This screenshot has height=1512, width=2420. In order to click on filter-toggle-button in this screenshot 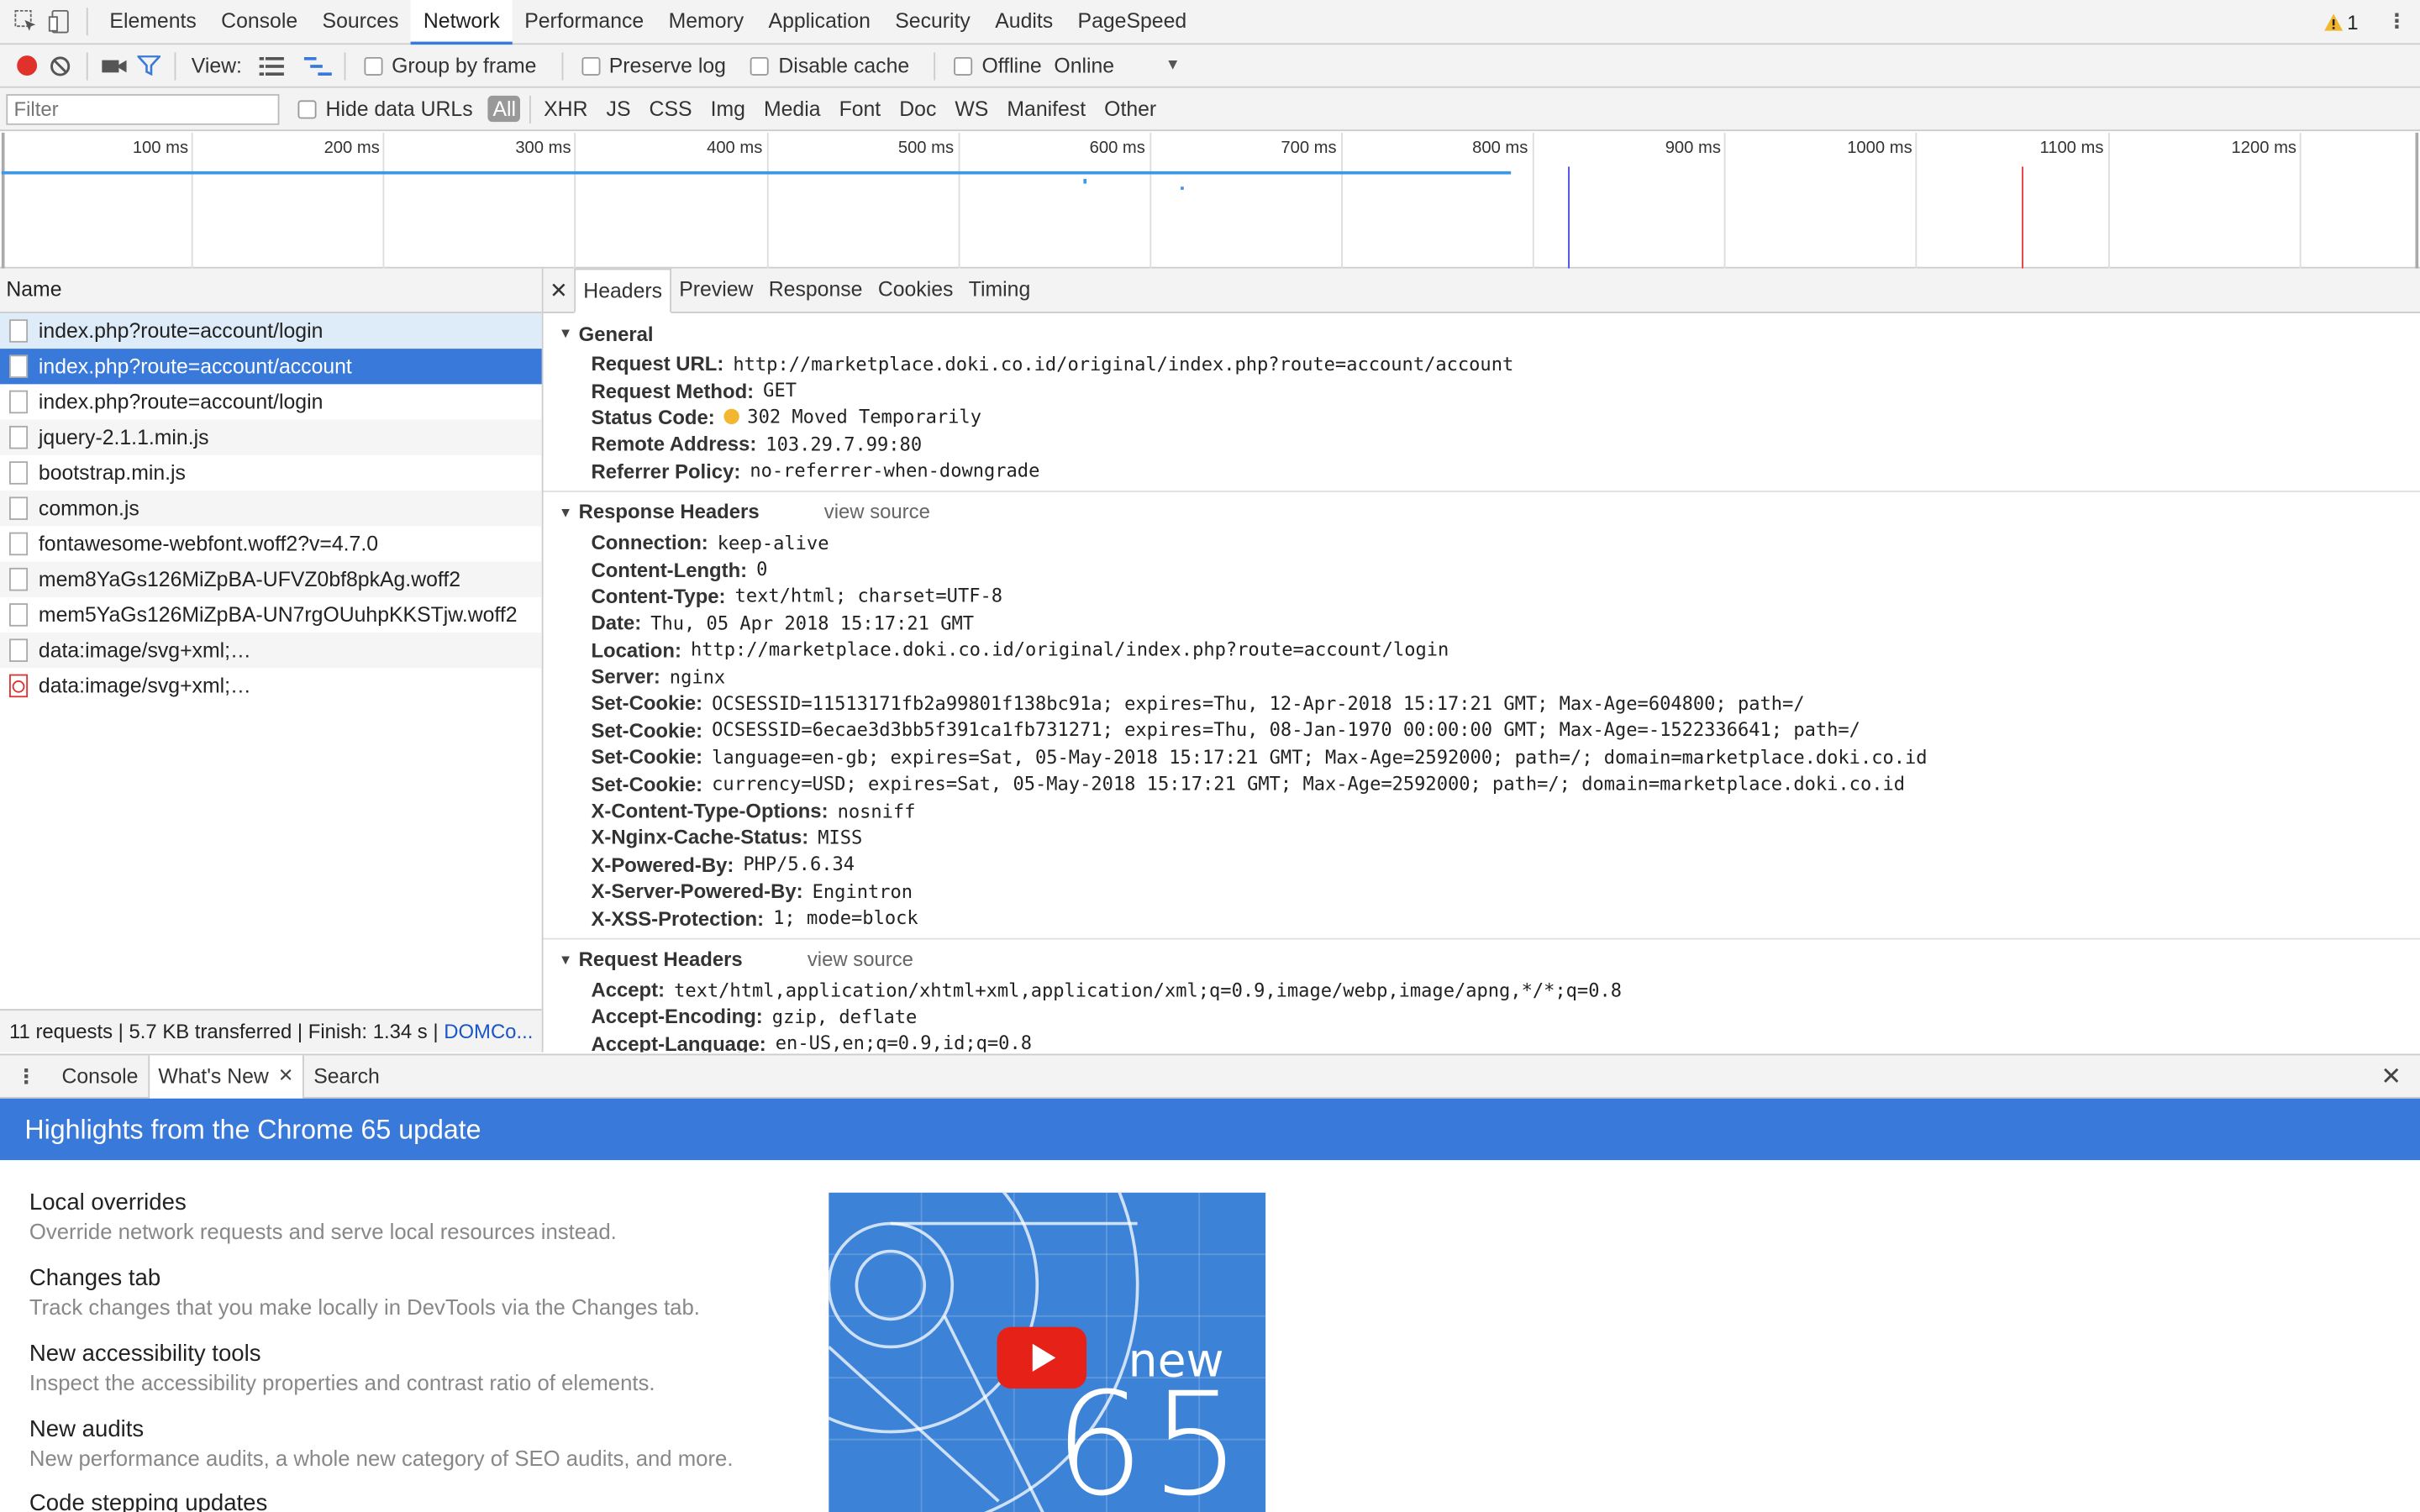, I will do `click(148, 65)`.